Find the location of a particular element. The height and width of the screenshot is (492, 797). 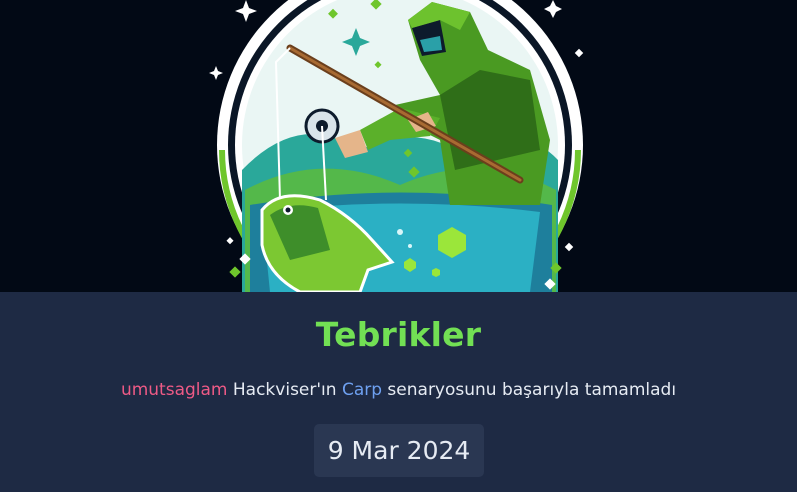

completion-date: 9 Mar 2024 is located at coordinates (399, 450).